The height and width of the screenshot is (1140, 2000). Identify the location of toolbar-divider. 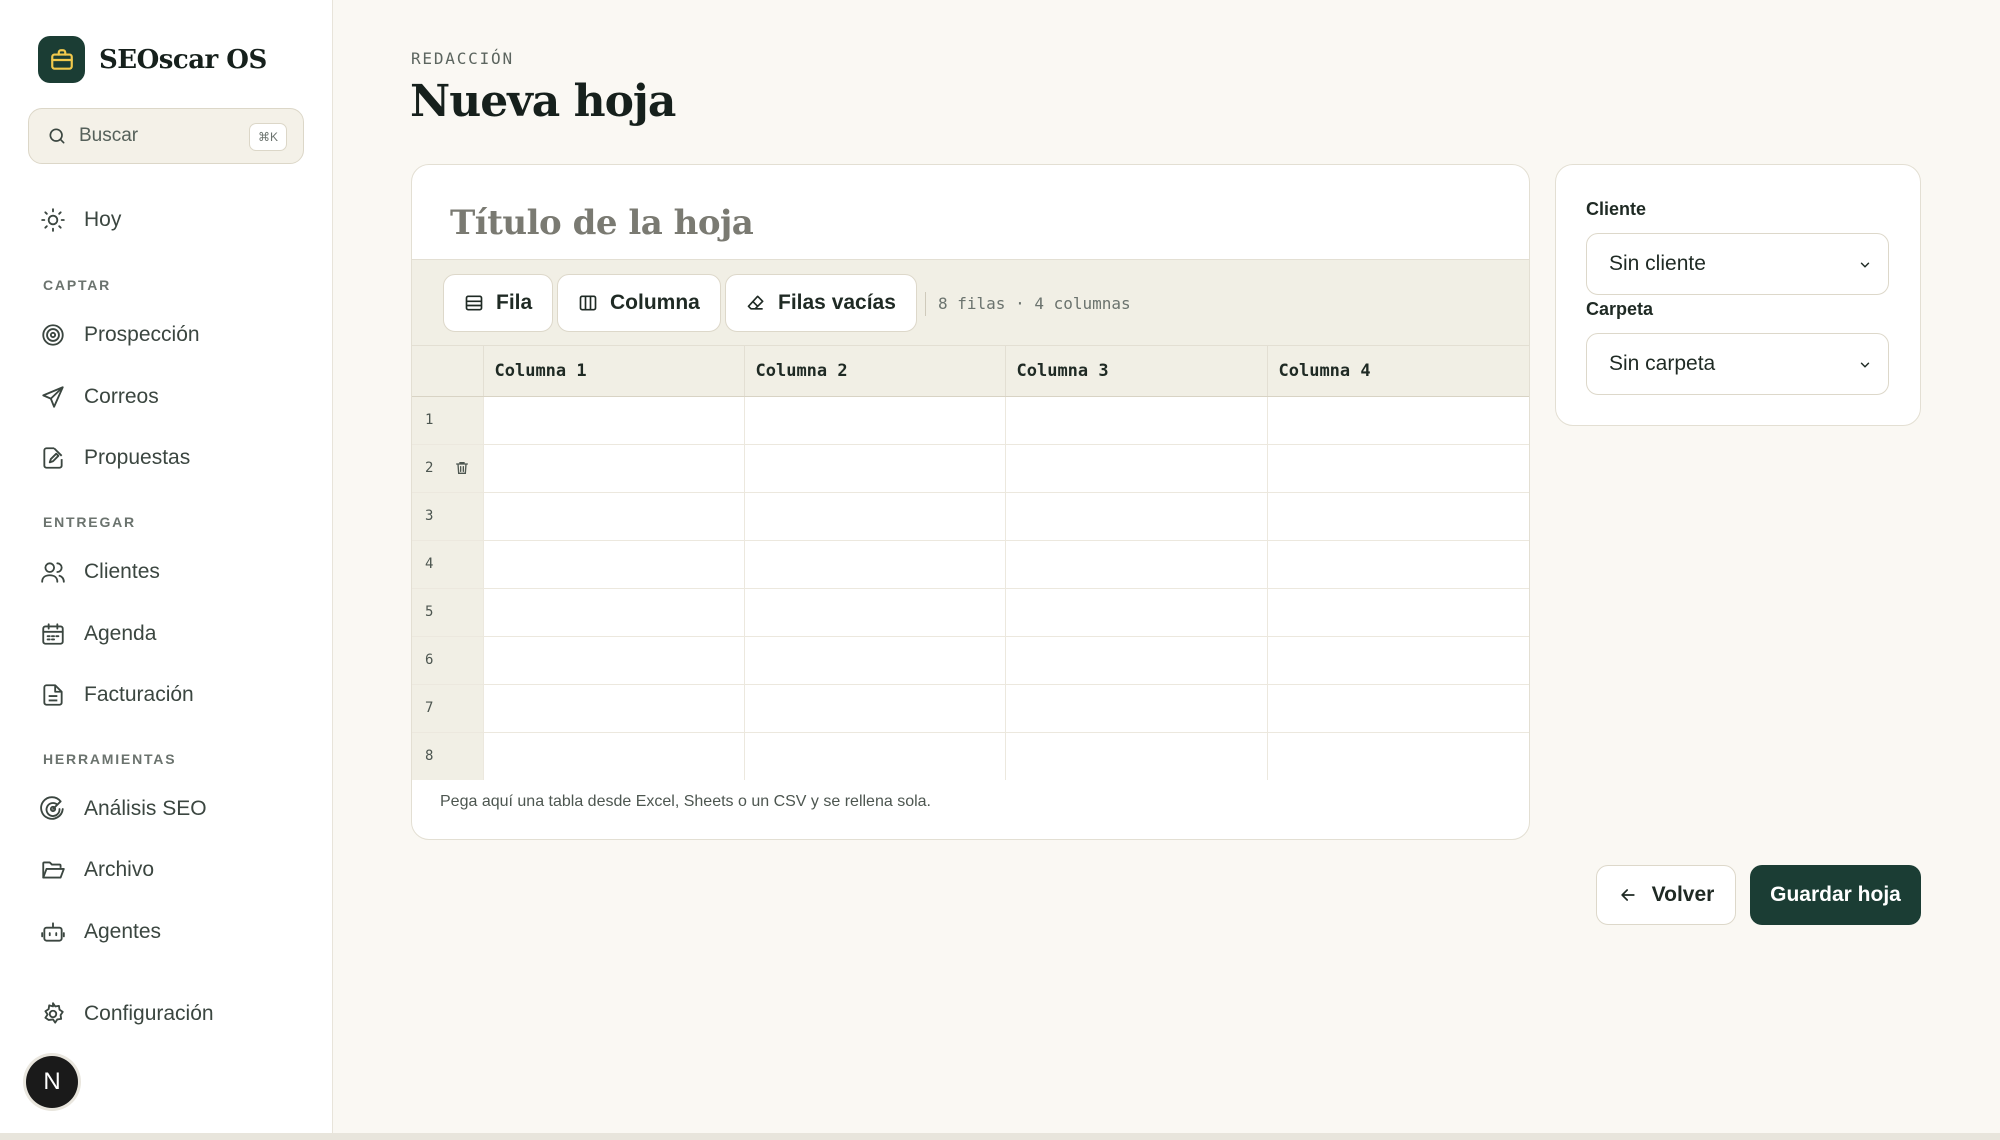
(925, 304).